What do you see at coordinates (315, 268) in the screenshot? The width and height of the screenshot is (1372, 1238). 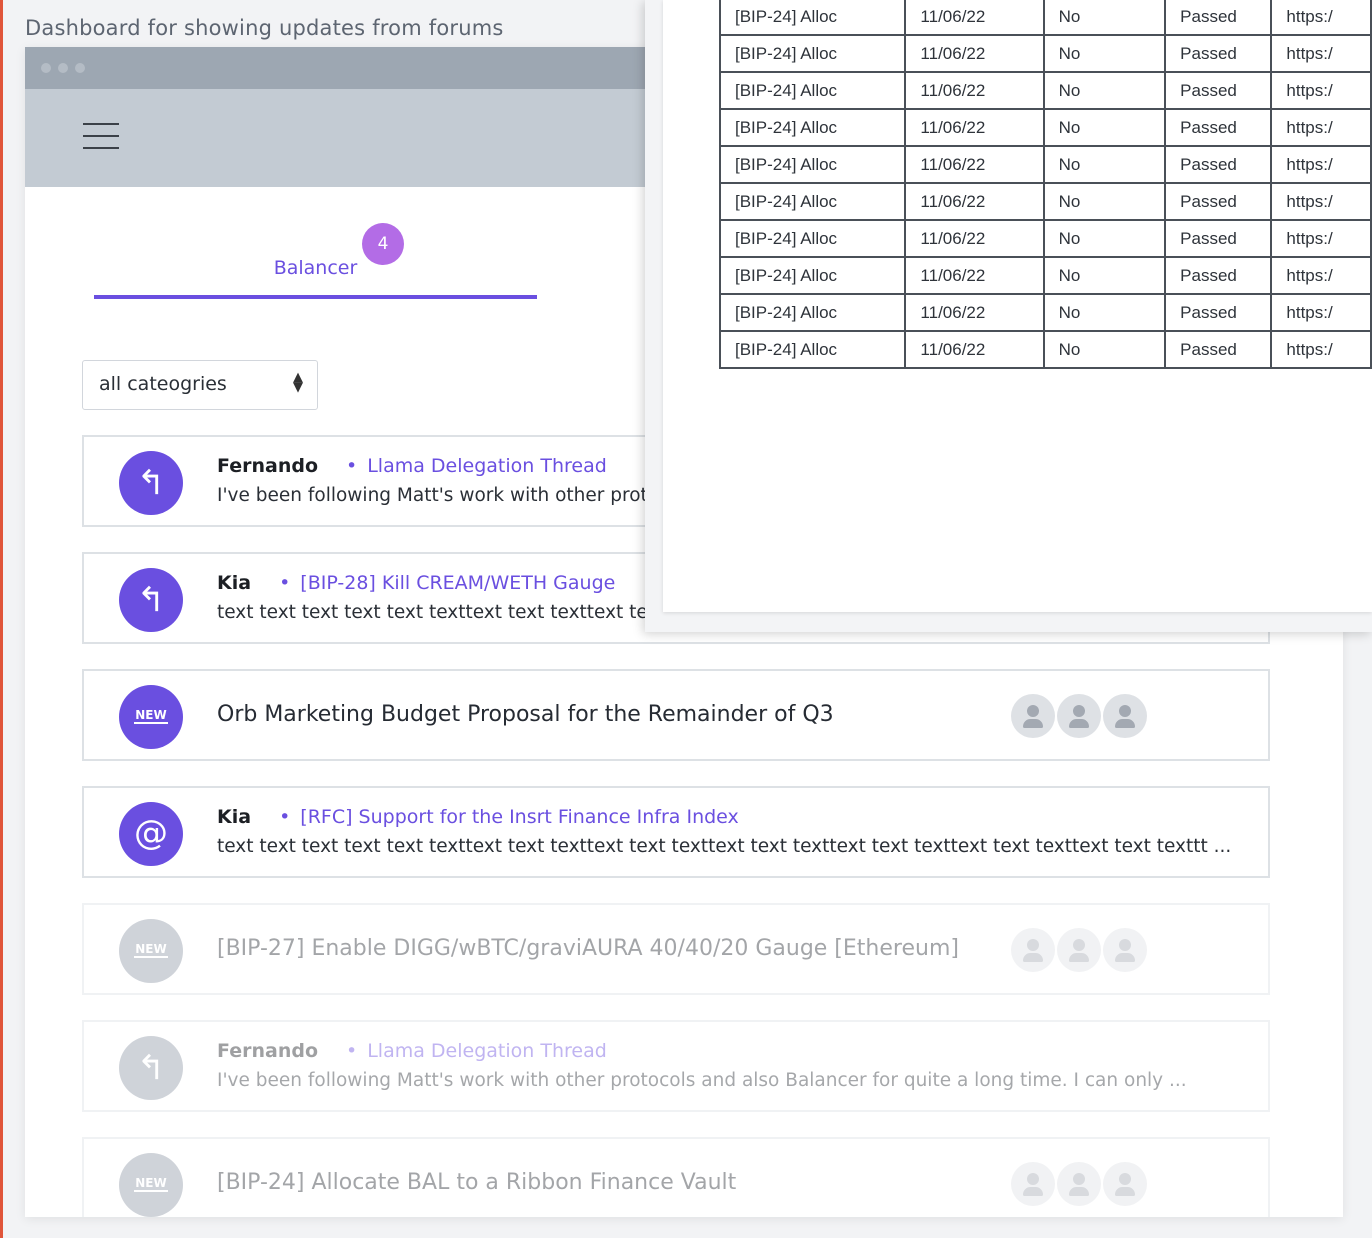 I see `tab-label: Balancer` at bounding box center [315, 268].